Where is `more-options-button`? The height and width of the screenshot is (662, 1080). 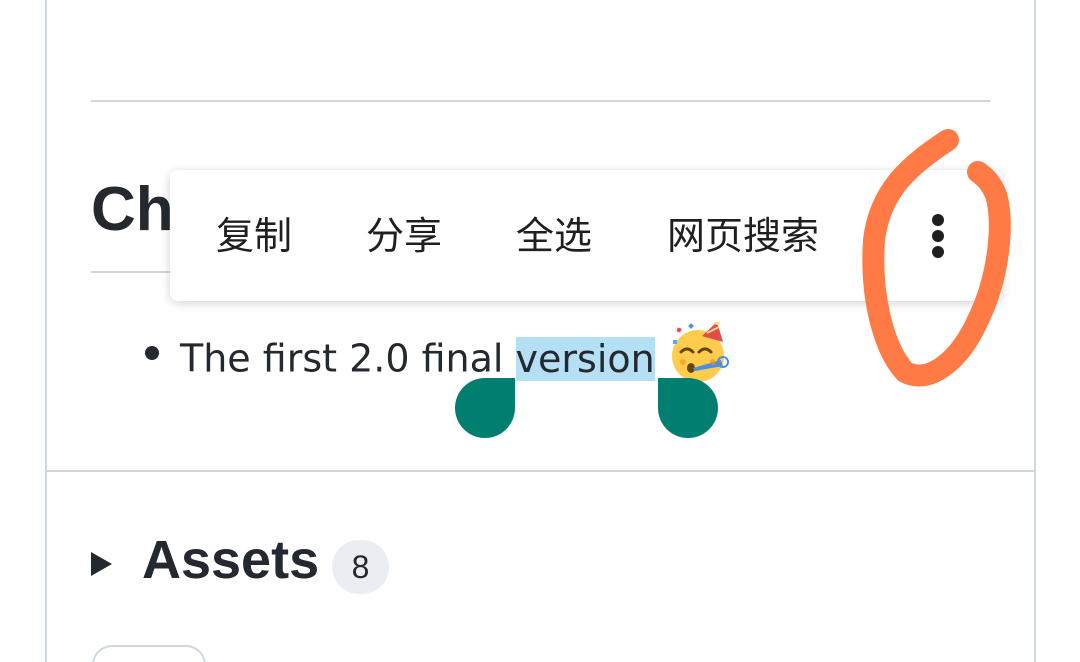
more-options-button is located at coordinates (940, 236).